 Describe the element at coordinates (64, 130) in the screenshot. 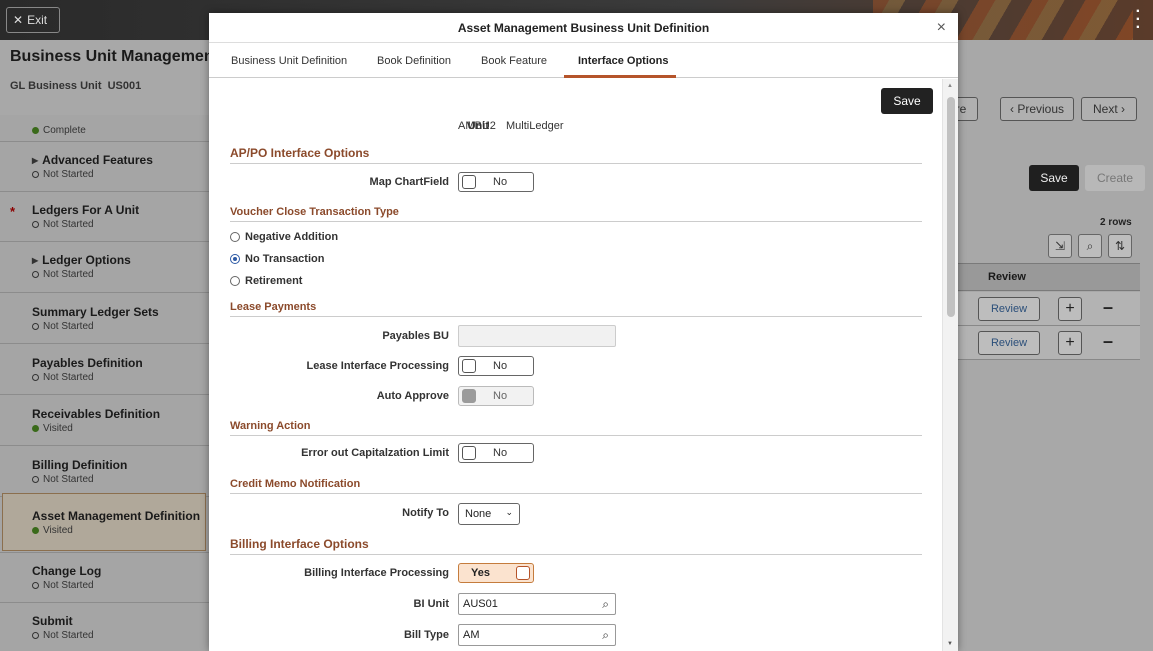

I see `step-status: Complete` at that location.